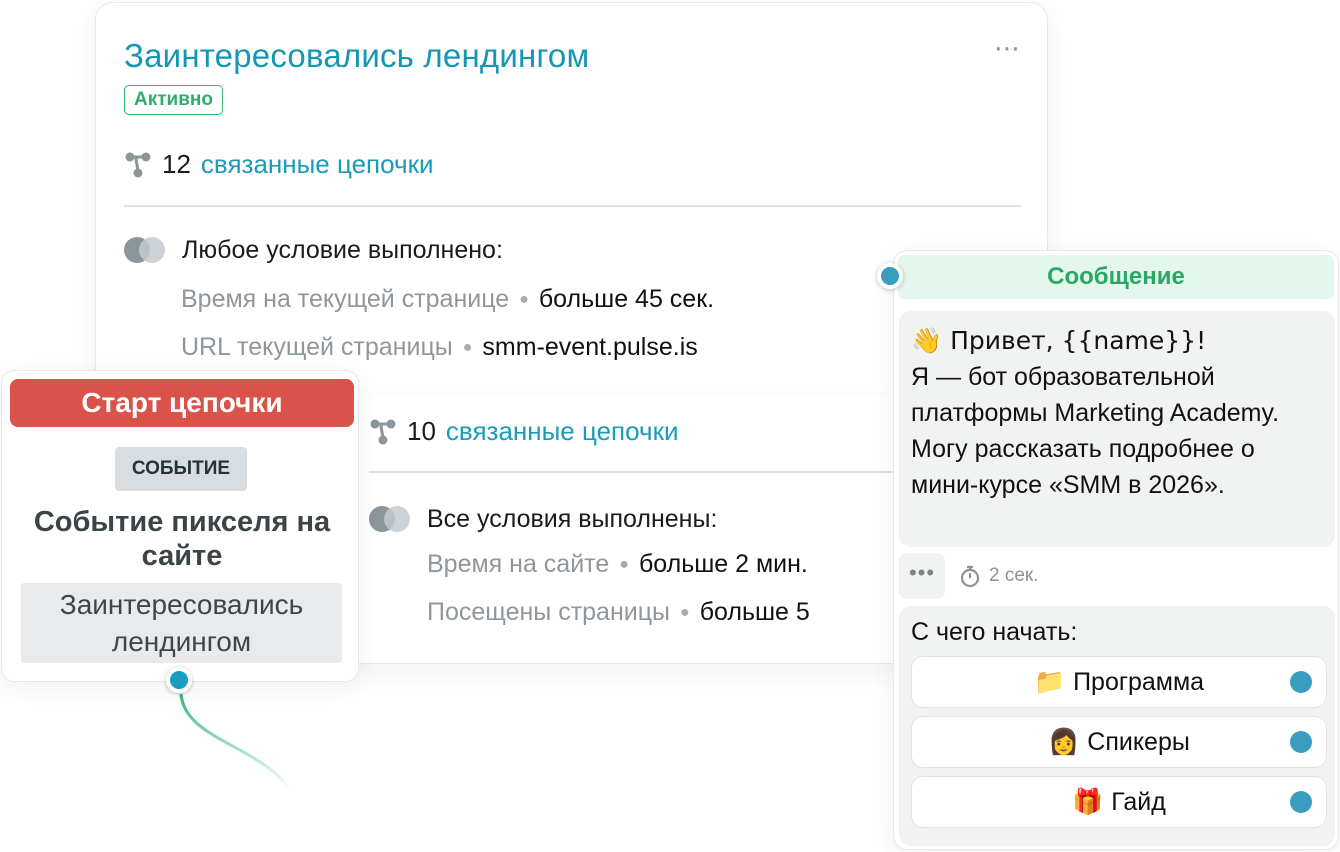 This screenshot has height=852, width=1340. I want to click on linked-chains: 12 связанные цепочки, so click(278, 164).